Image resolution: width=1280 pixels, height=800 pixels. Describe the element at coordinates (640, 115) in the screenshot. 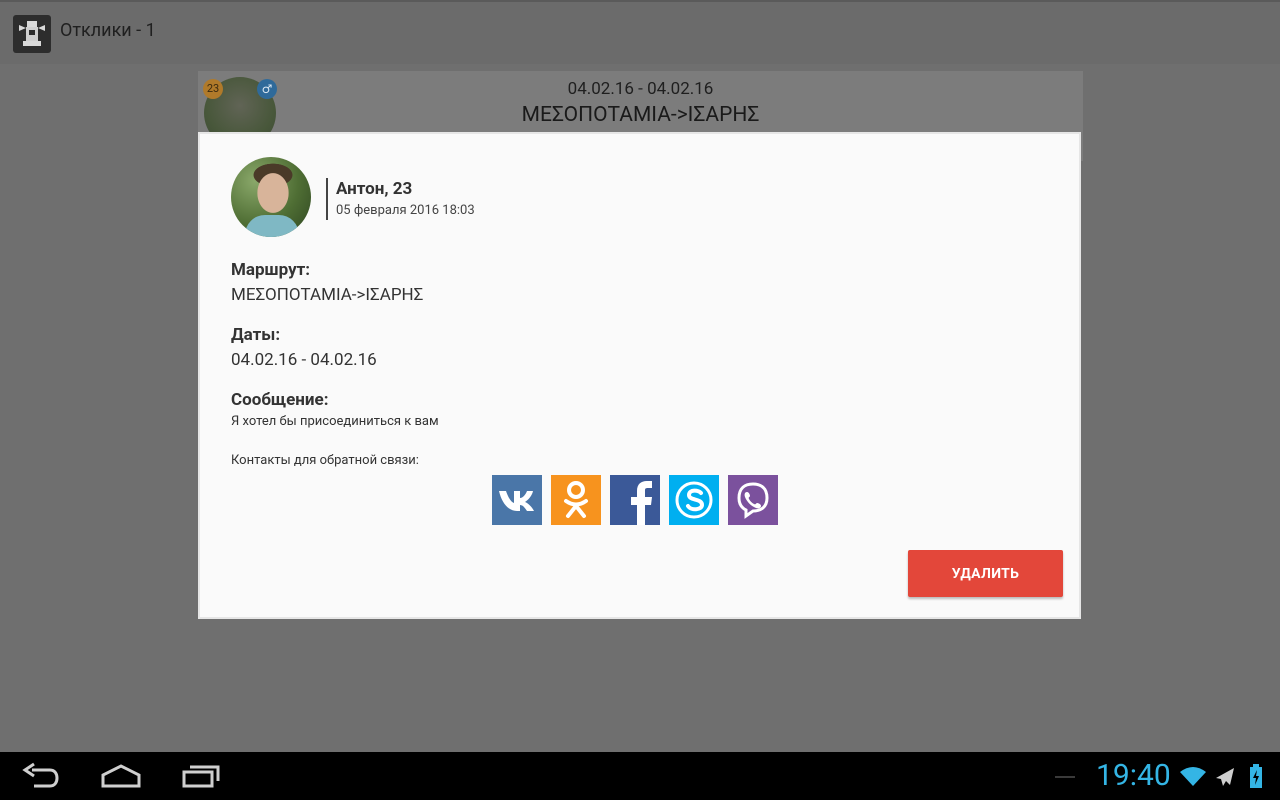

I see `list-item-route: ΜΕΣΟΠΟΤΑΜΙΑ->ΙΣΑΡΗΣ` at that location.